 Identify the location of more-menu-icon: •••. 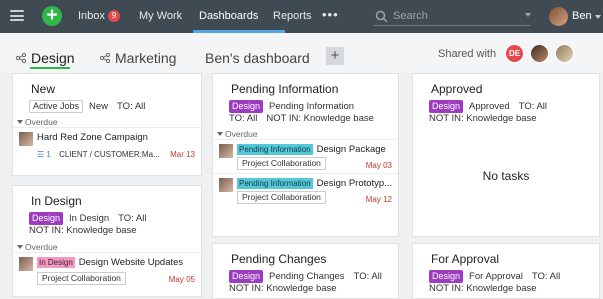
(330, 14).